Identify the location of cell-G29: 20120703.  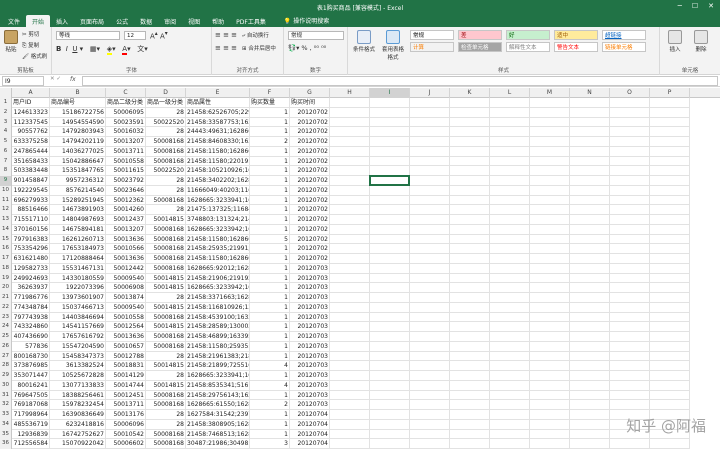
(310, 376).